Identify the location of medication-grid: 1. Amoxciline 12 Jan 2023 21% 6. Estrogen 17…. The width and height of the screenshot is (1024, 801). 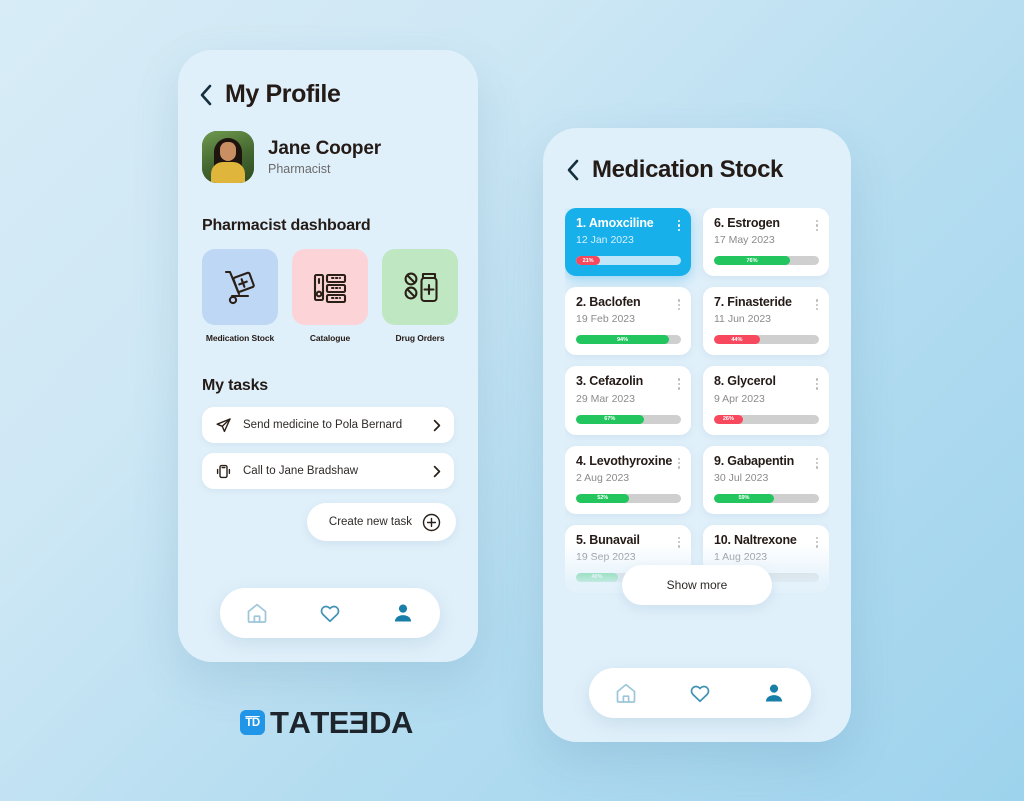
(697, 400).